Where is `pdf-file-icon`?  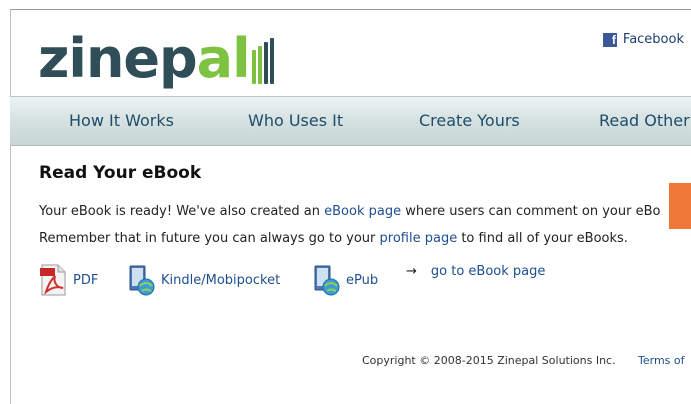
pdf-file-icon is located at coordinates (53, 280).